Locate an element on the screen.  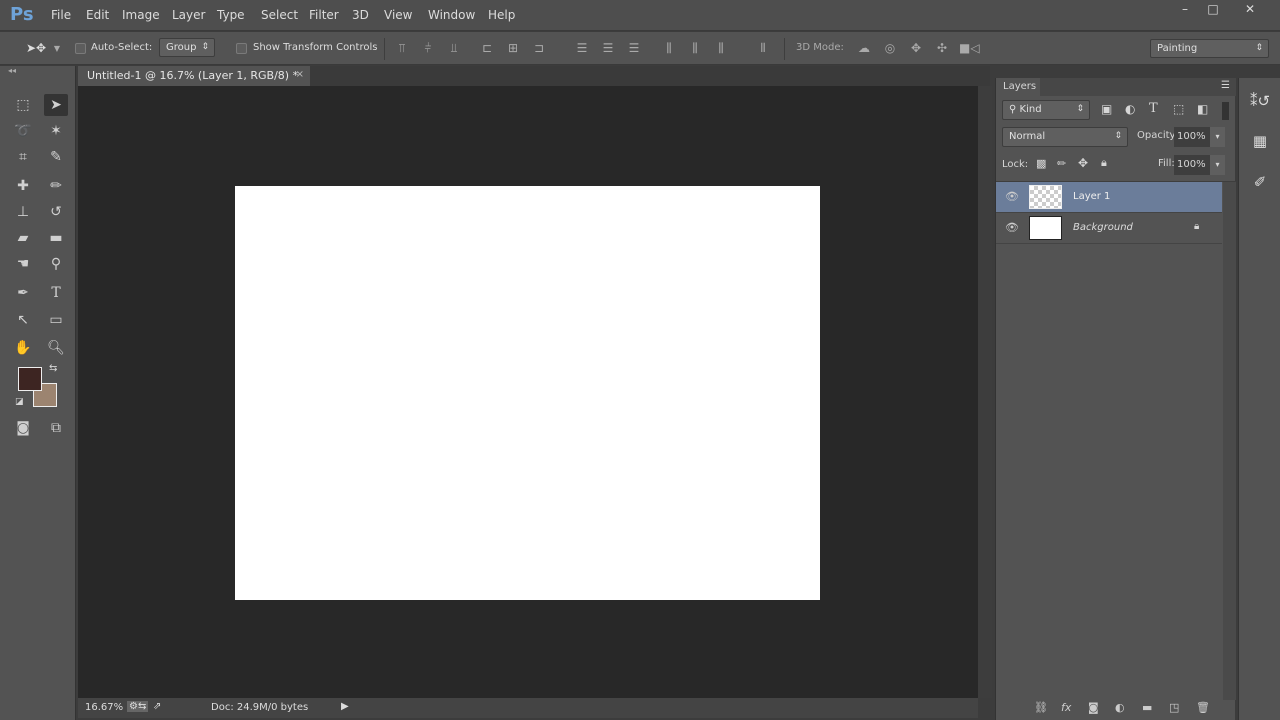
move-tool-icon: ➤ is located at coordinates (56, 105).